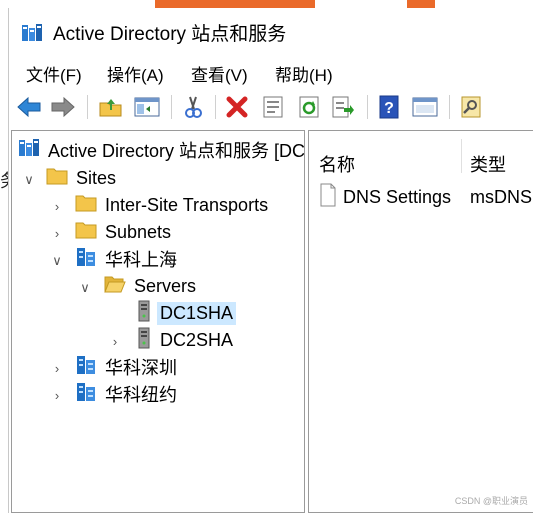  What do you see at coordinates (147, 107) in the screenshot?
I see `show-hide-tree-icon` at bounding box center [147, 107].